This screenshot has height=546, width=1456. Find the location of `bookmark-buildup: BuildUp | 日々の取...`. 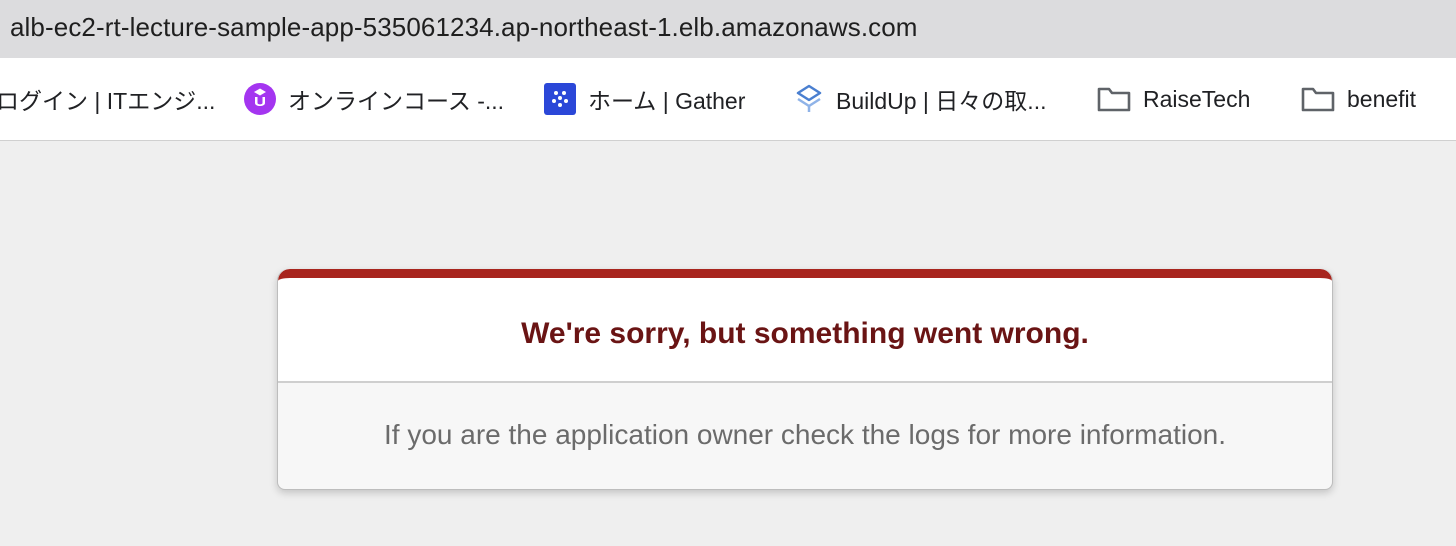

bookmark-buildup: BuildUp | 日々の取... is located at coordinates (920, 99).